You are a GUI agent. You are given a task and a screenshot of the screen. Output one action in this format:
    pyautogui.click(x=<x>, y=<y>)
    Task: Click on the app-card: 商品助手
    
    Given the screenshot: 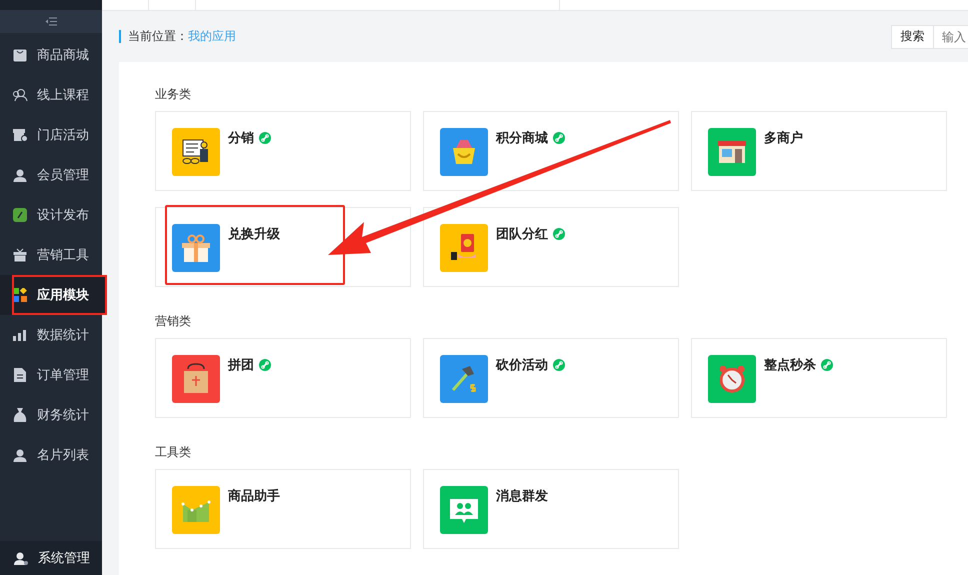 What is the action you would take?
    pyautogui.click(x=283, y=509)
    